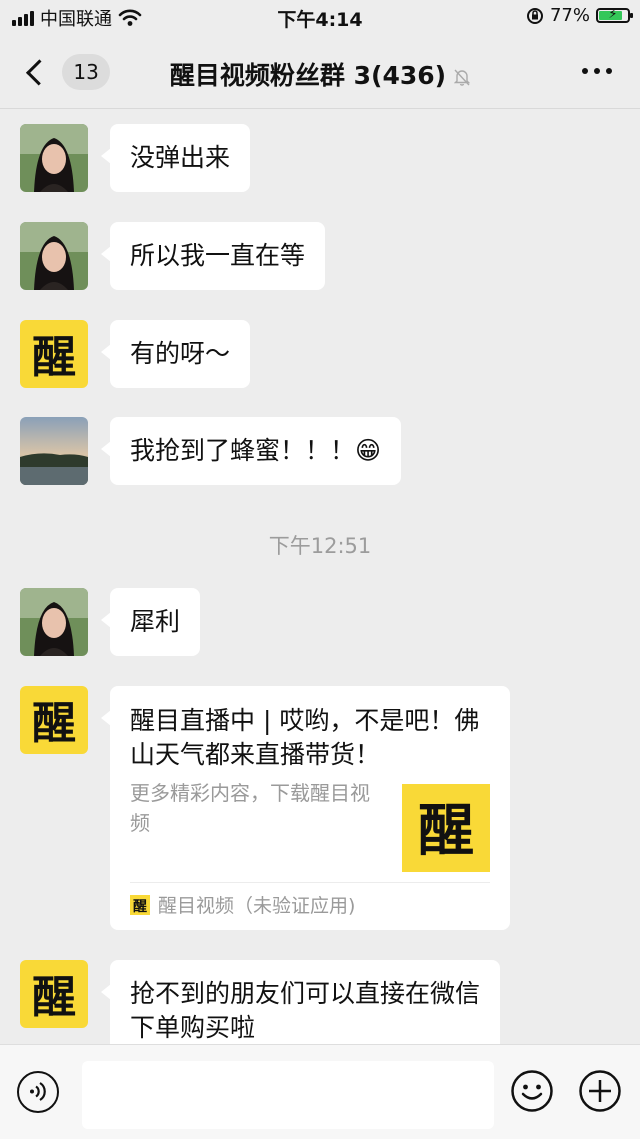 The image size is (640, 1139). What do you see at coordinates (250, 808) in the screenshot?
I see `link-card-description: 更多精彩内容，下载醒目视频` at bounding box center [250, 808].